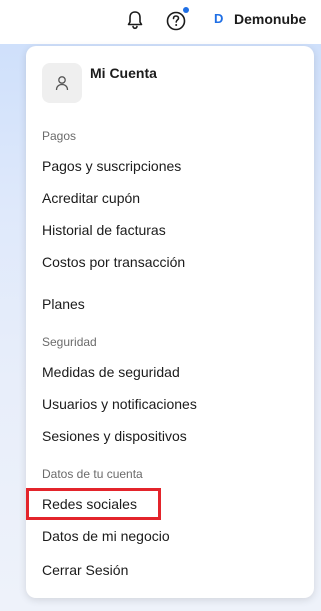 This screenshot has height=611, width=321. What do you see at coordinates (106, 536) in the screenshot?
I see `menu-item-datos-negocio: Datos de mi negocio` at bounding box center [106, 536].